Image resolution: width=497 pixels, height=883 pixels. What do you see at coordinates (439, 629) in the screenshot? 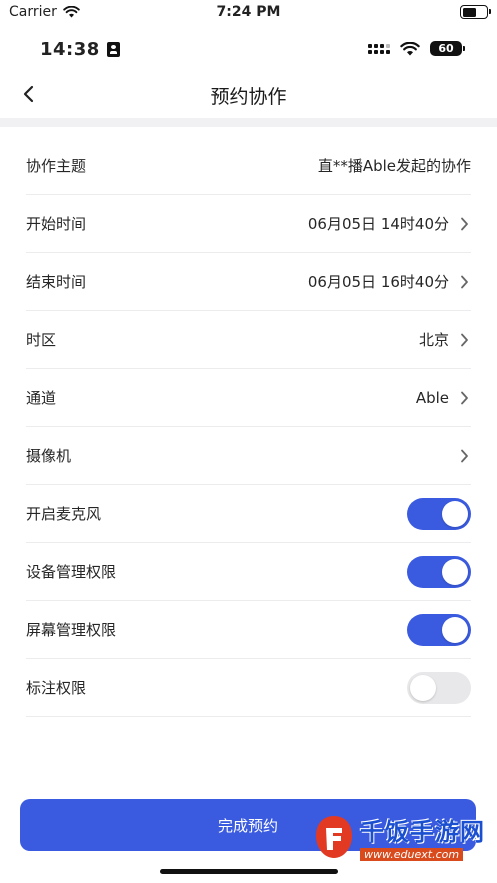
I see `screen-permission-toggle` at bounding box center [439, 629].